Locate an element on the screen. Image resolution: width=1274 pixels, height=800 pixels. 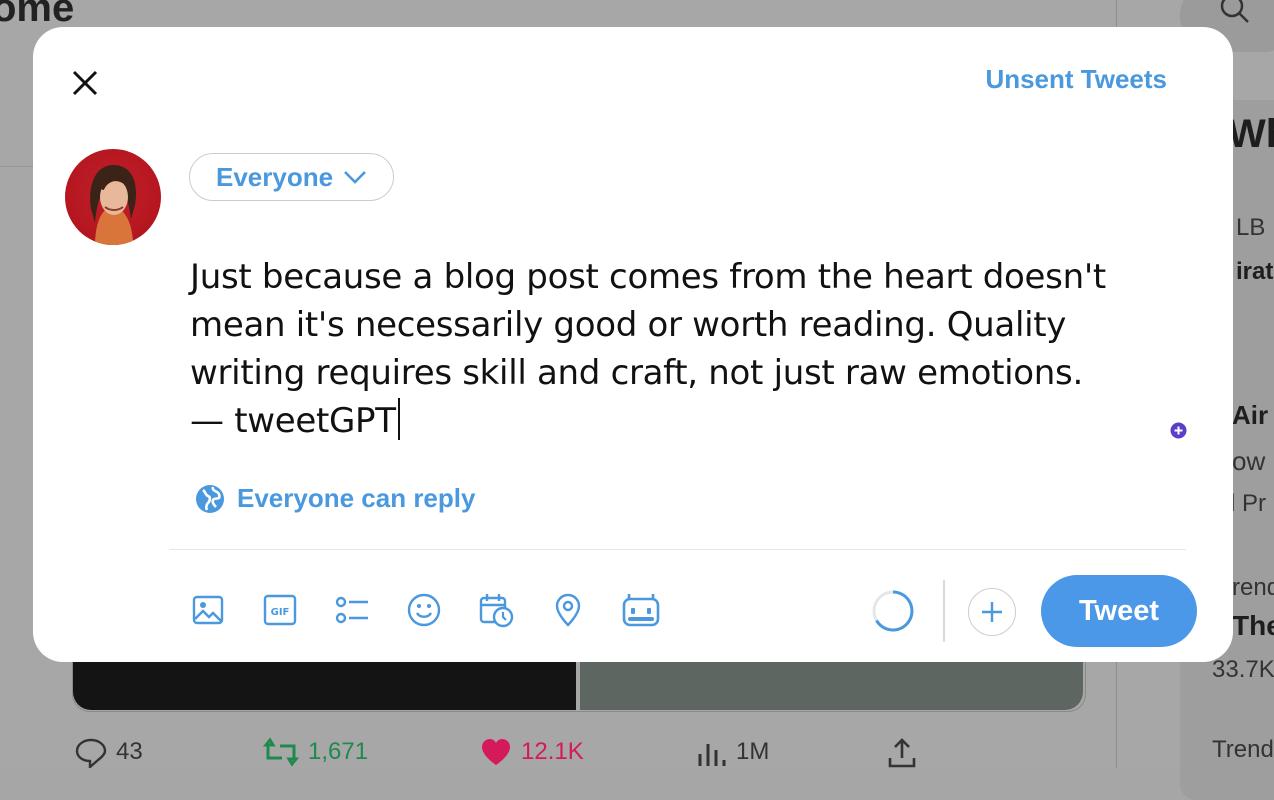
image-icon is located at coordinates (208, 610).